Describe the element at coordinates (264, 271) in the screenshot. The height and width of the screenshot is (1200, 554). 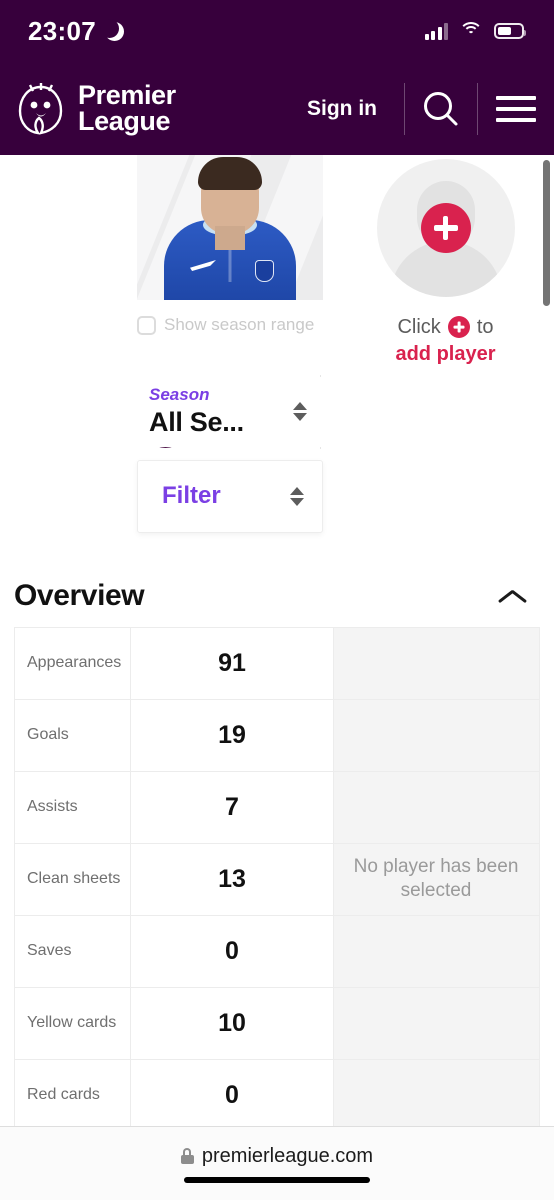
I see `club-badge` at that location.